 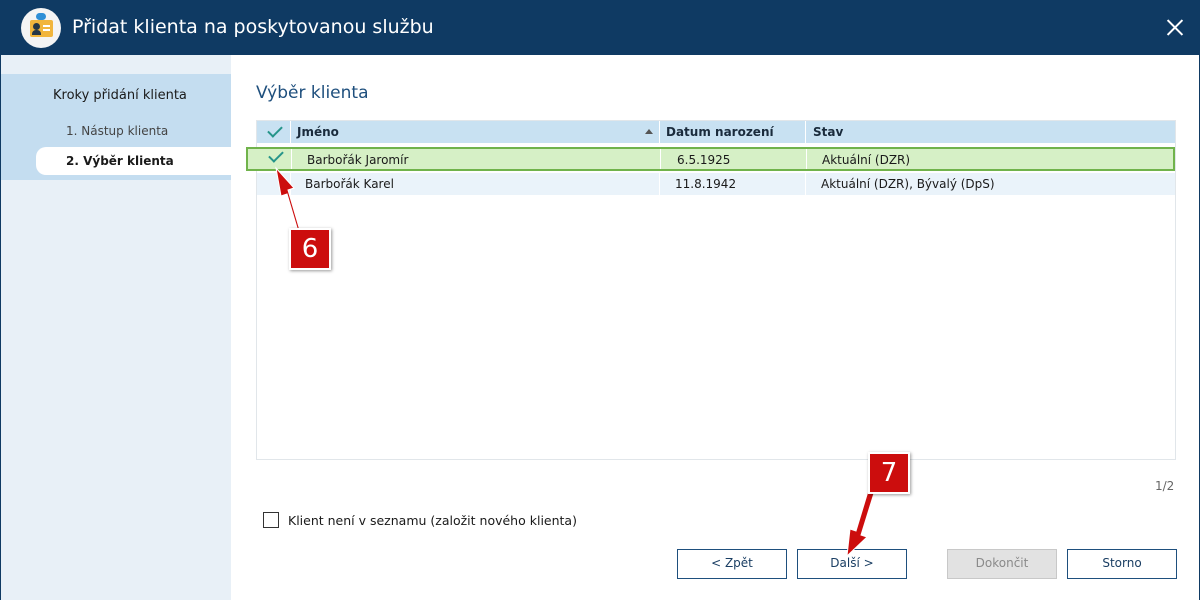 What do you see at coordinates (861, 522) in the screenshot?
I see `callout-7-arrow` at bounding box center [861, 522].